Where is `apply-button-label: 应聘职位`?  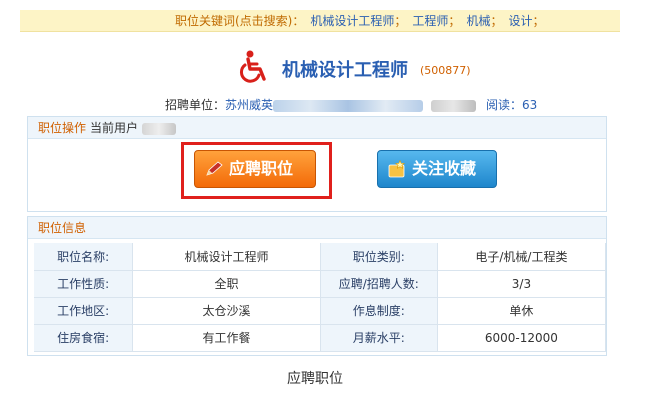
apply-button-label: 应聘职位 is located at coordinates (261, 168).